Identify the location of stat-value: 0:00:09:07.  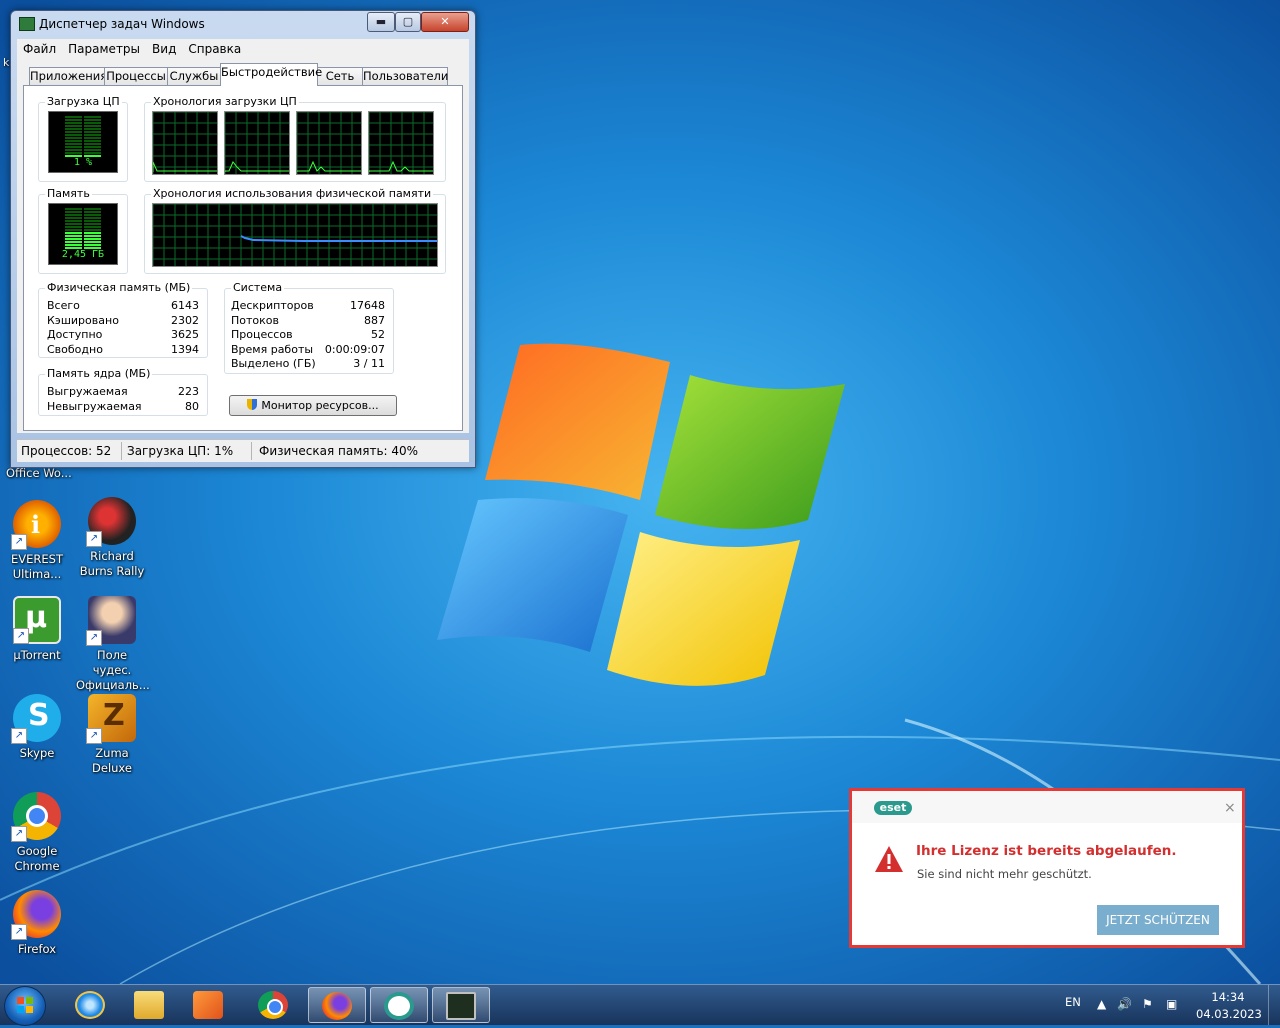
(354, 349).